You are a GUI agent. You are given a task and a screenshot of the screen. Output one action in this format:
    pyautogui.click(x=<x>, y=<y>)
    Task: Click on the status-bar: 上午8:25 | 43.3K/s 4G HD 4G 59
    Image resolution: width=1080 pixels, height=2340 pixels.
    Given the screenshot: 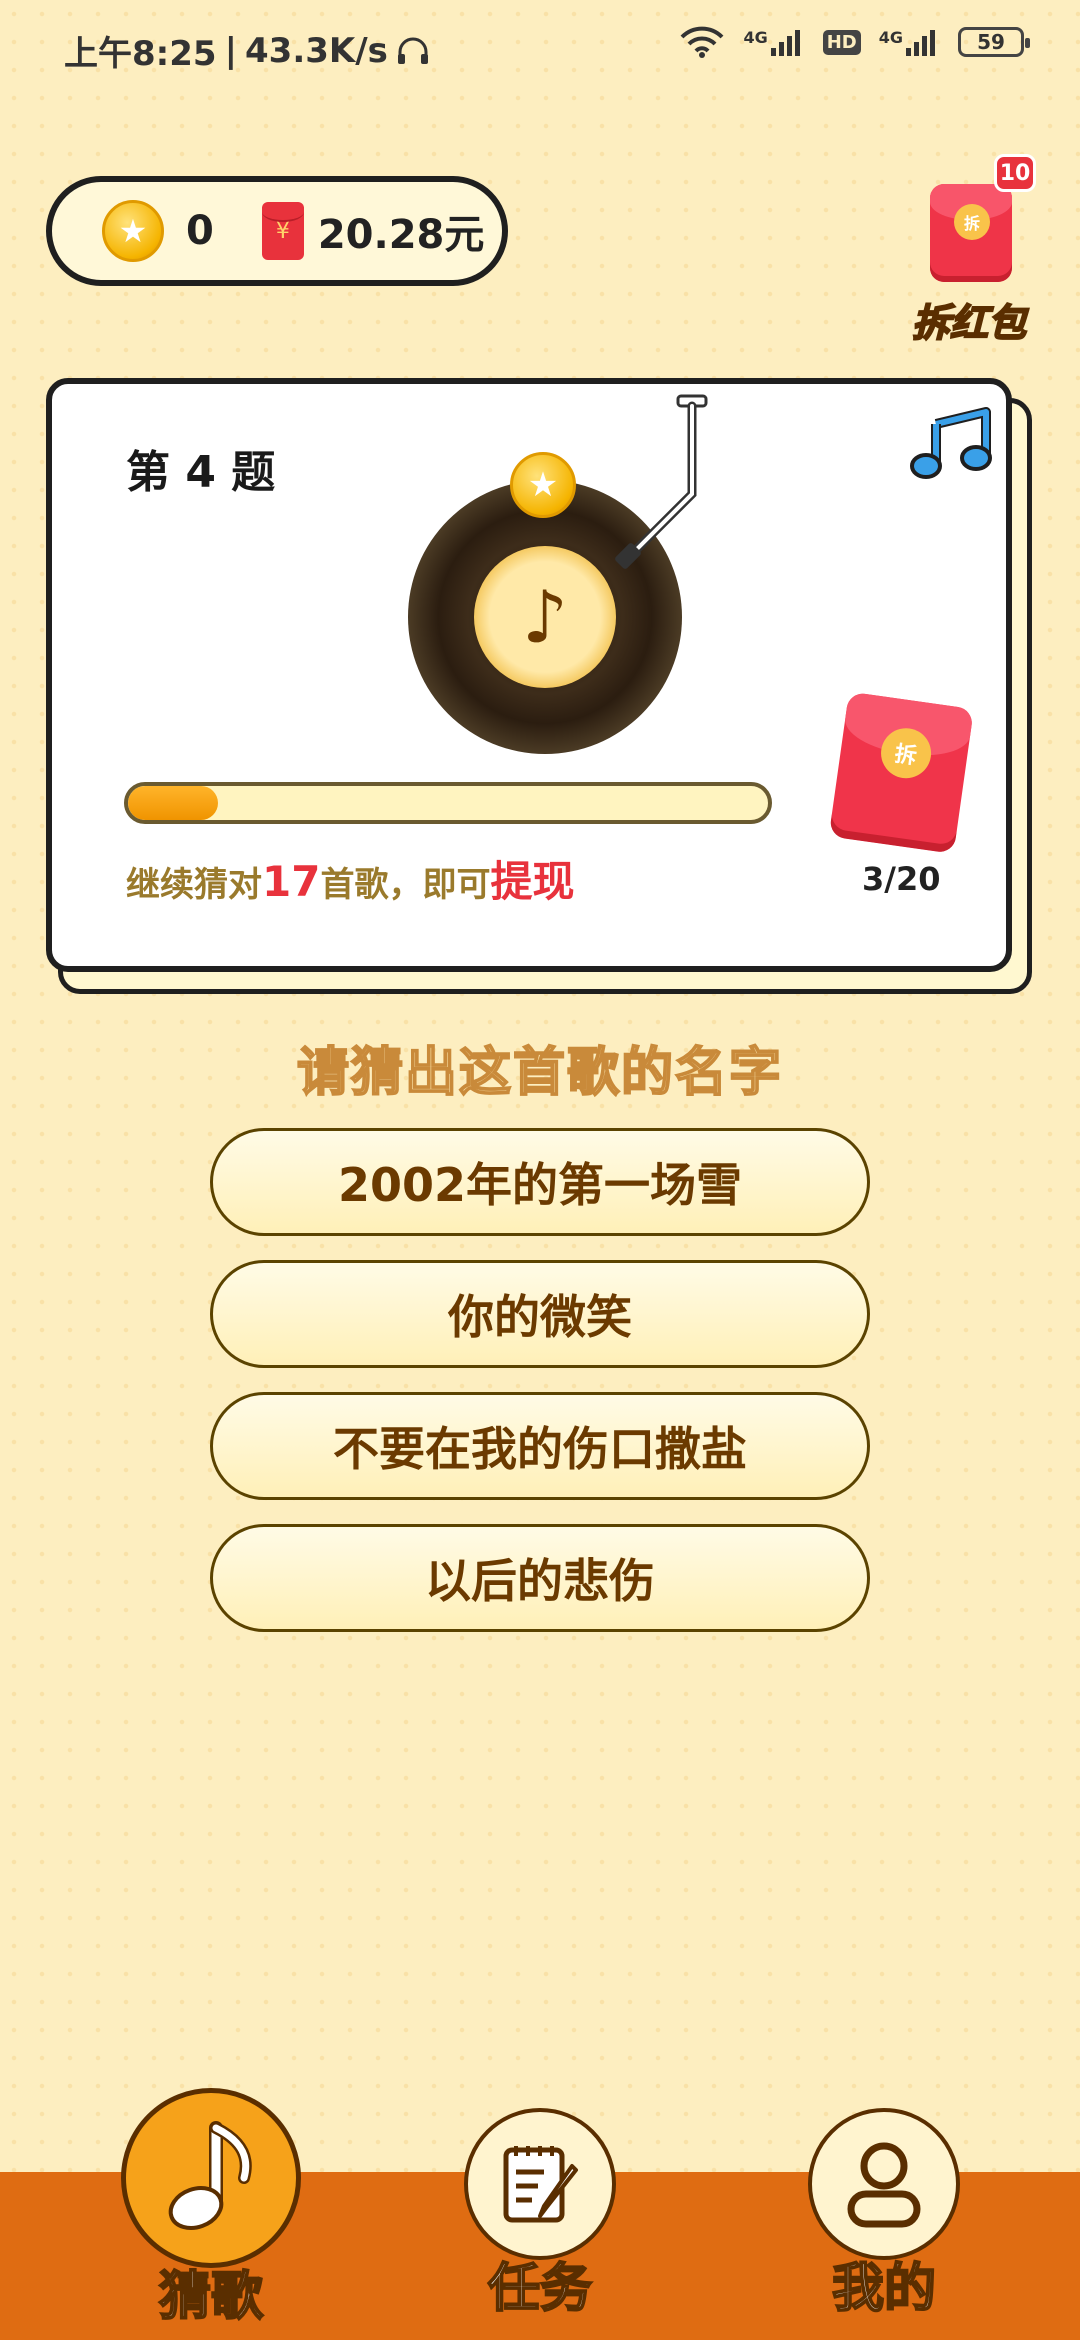 What is the action you would take?
    pyautogui.click(x=540, y=48)
    